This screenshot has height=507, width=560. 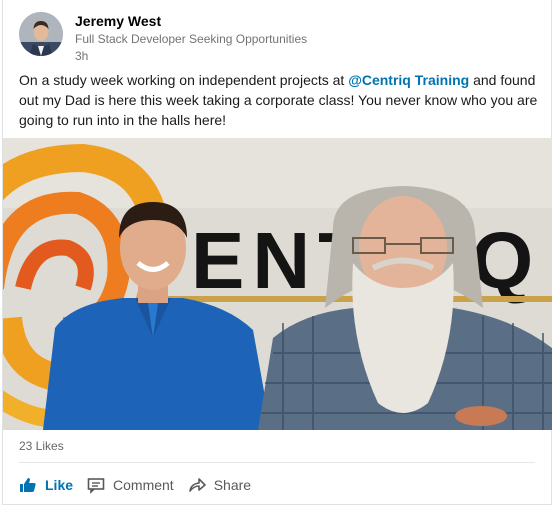 What do you see at coordinates (408, 80) in the screenshot?
I see `company-mention-link: @Centriq Training` at bounding box center [408, 80].